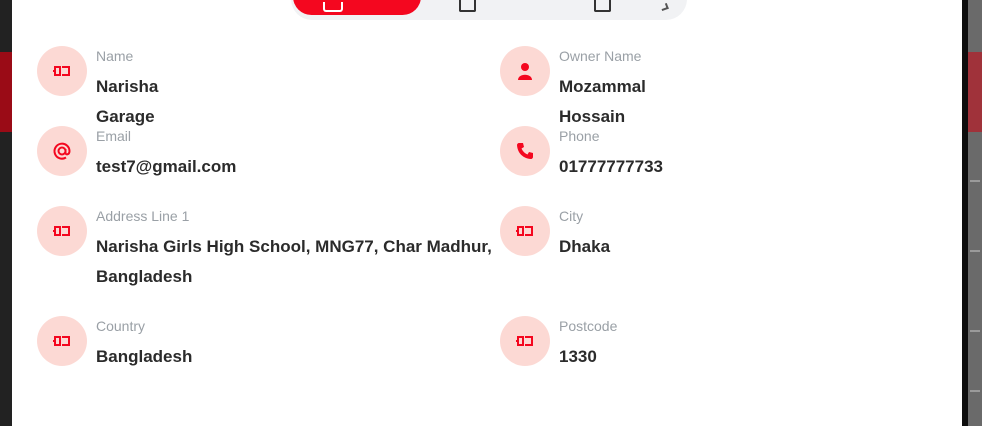 The width and height of the screenshot is (982, 426). What do you see at coordinates (62, 151) in the screenshot?
I see `at-sign-icon` at bounding box center [62, 151].